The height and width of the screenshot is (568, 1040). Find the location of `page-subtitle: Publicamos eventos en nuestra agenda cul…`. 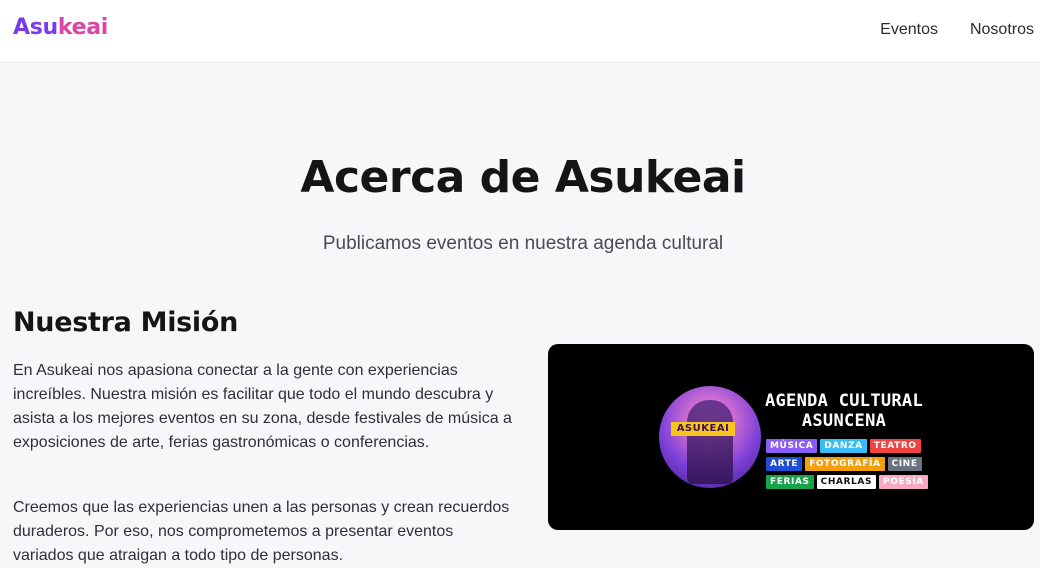

page-subtitle: Publicamos eventos en nuestra agenda cul… is located at coordinates (523, 243).